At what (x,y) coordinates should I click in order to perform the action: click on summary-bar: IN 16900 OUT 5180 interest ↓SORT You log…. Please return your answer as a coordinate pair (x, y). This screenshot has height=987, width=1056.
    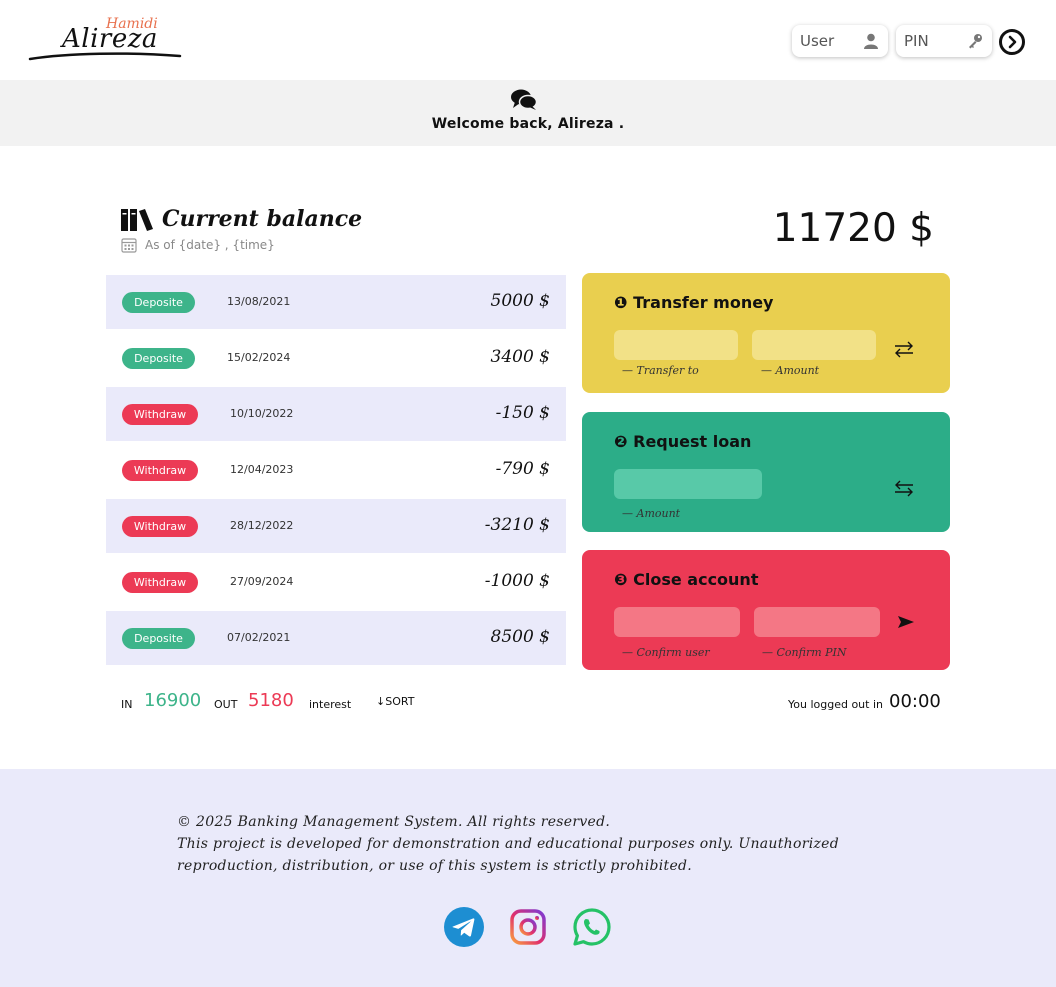
    Looking at the image, I should click on (531, 703).